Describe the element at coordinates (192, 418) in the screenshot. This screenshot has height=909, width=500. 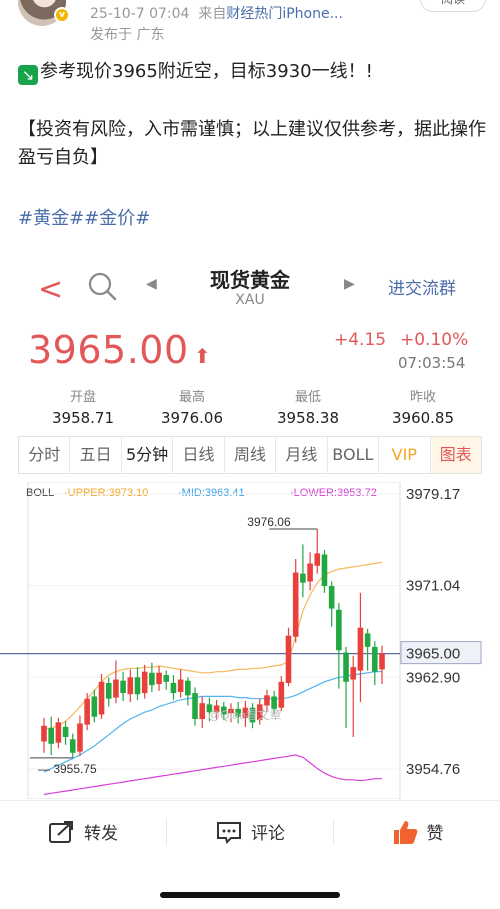
I see `stat-value: 3976.06` at that location.